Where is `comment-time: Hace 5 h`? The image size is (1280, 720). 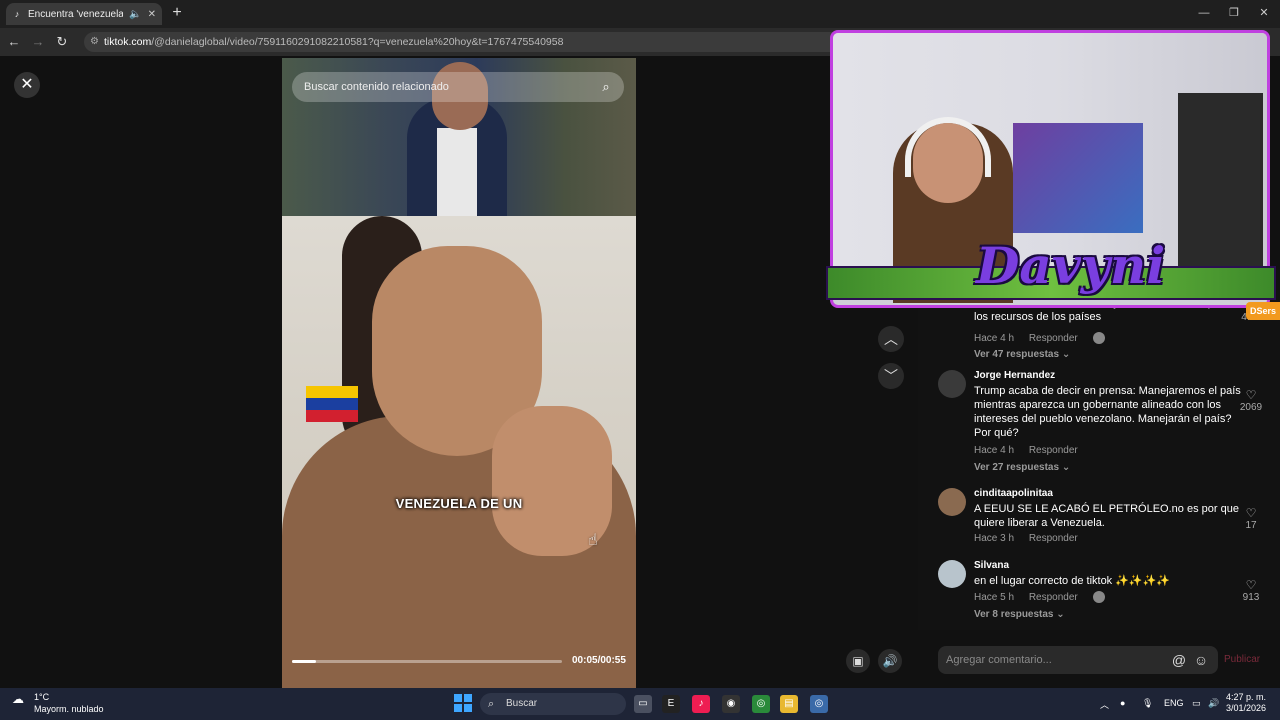
comment-time: Hace 5 h is located at coordinates (994, 597).